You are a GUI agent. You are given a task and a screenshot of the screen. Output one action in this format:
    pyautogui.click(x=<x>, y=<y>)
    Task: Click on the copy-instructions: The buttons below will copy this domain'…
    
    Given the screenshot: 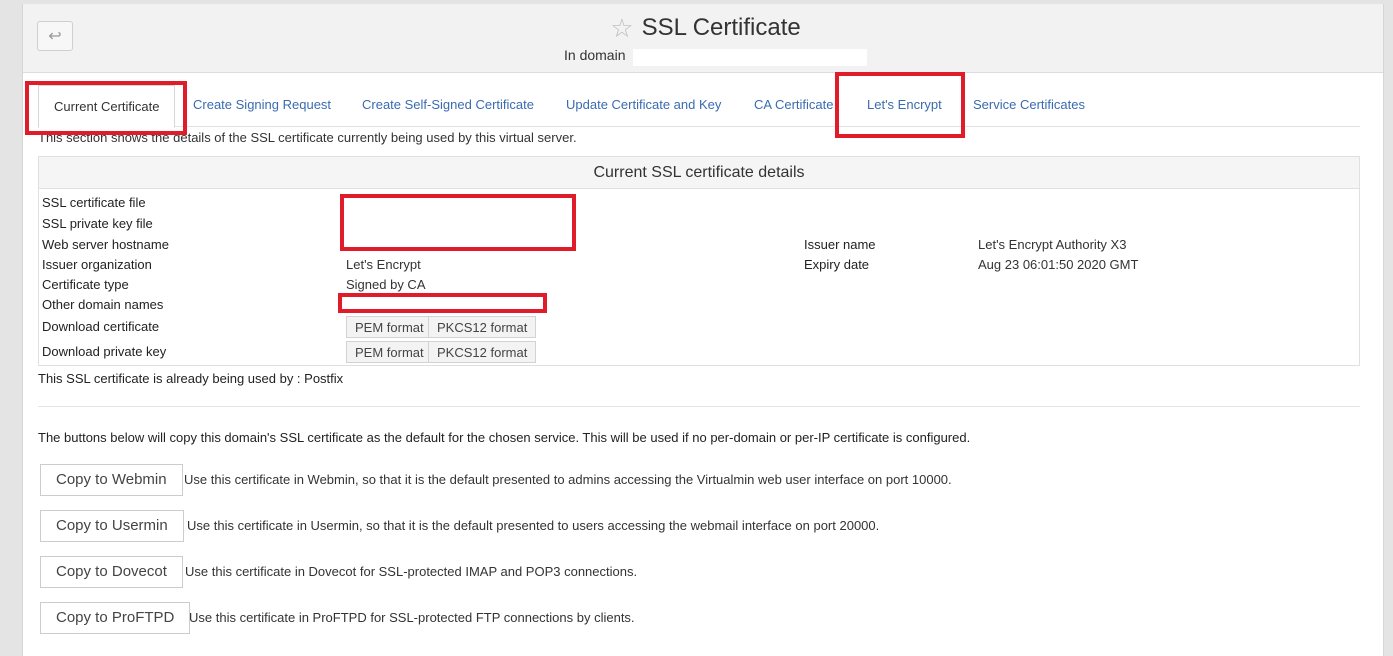 What is the action you would take?
    pyautogui.click(x=504, y=437)
    